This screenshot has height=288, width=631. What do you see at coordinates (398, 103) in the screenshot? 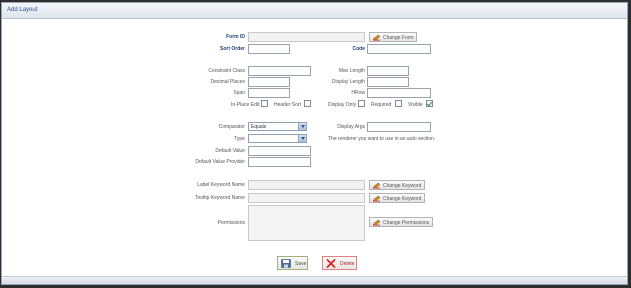
I see `required-checkbox` at bounding box center [398, 103].